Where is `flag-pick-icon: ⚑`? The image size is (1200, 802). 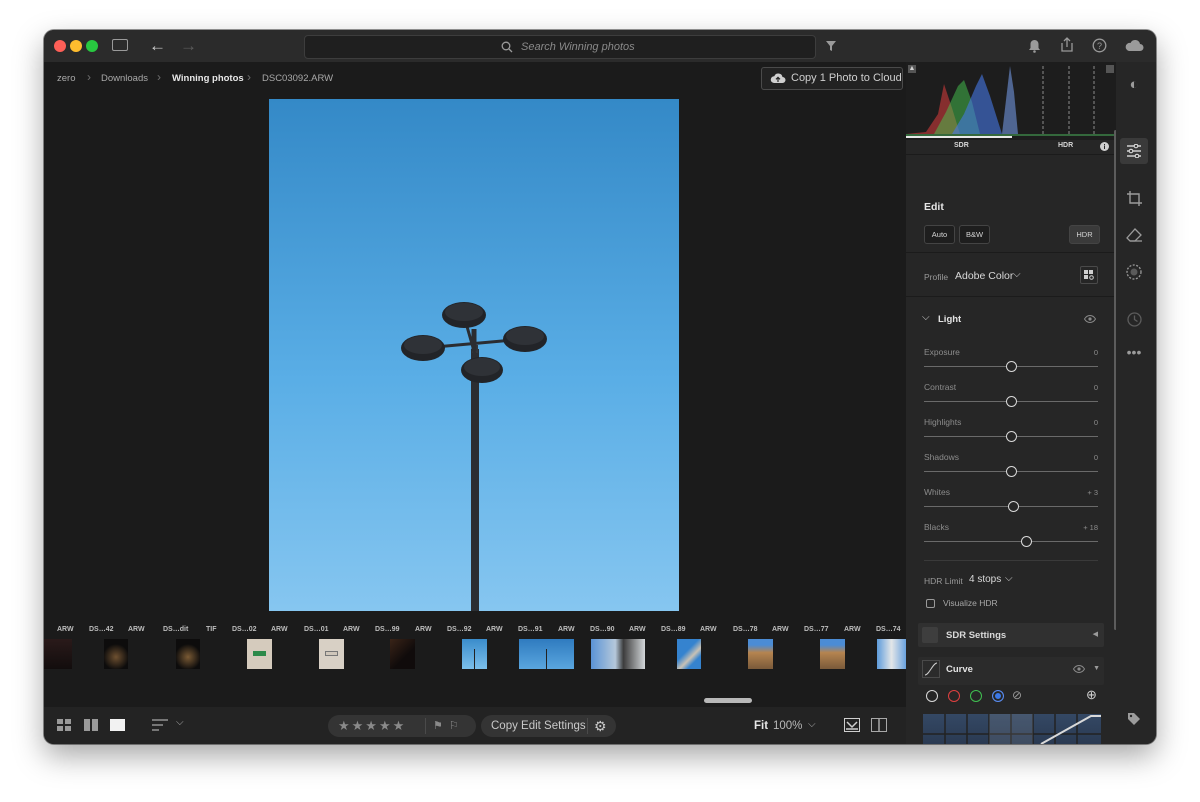 flag-pick-icon: ⚑ is located at coordinates (438, 725).